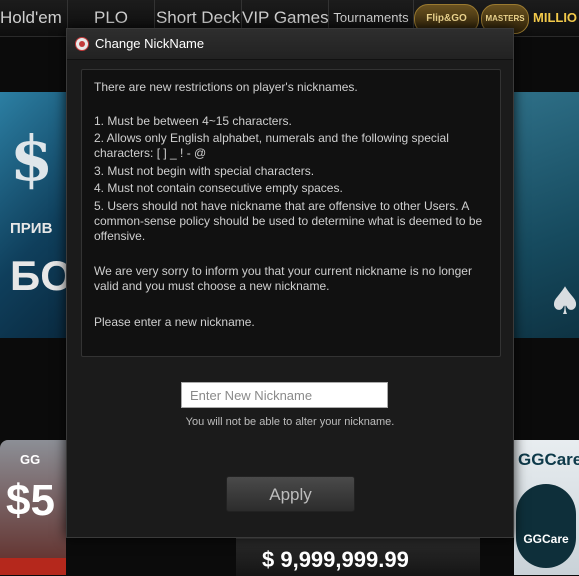 The width and height of the screenshot is (579, 576). I want to click on banner-text-line1: ПРИВ, so click(31, 228).